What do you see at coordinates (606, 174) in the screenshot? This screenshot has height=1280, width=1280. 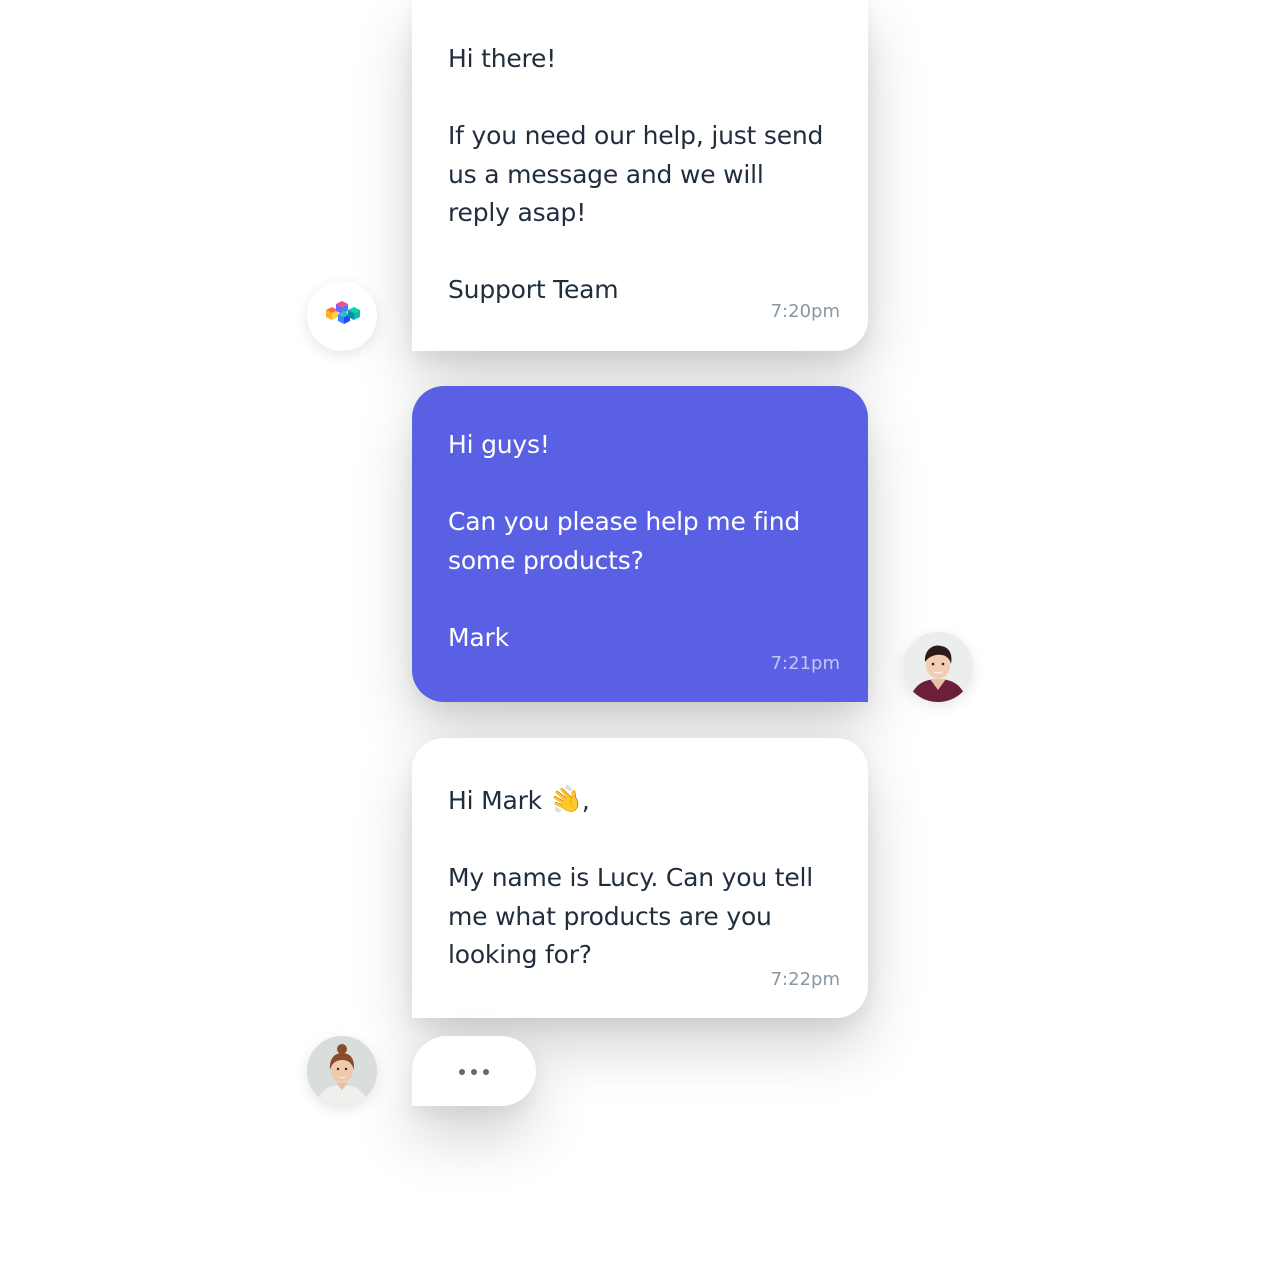 I see `message-line: us a message and we will` at bounding box center [606, 174].